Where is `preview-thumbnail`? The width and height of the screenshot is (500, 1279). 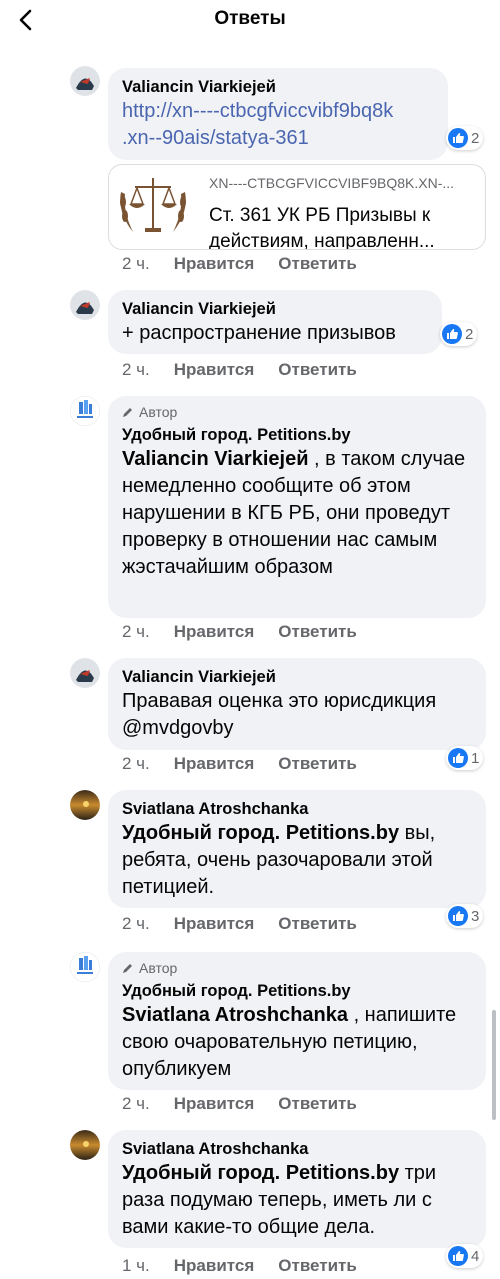
preview-thumbnail is located at coordinates (153, 207).